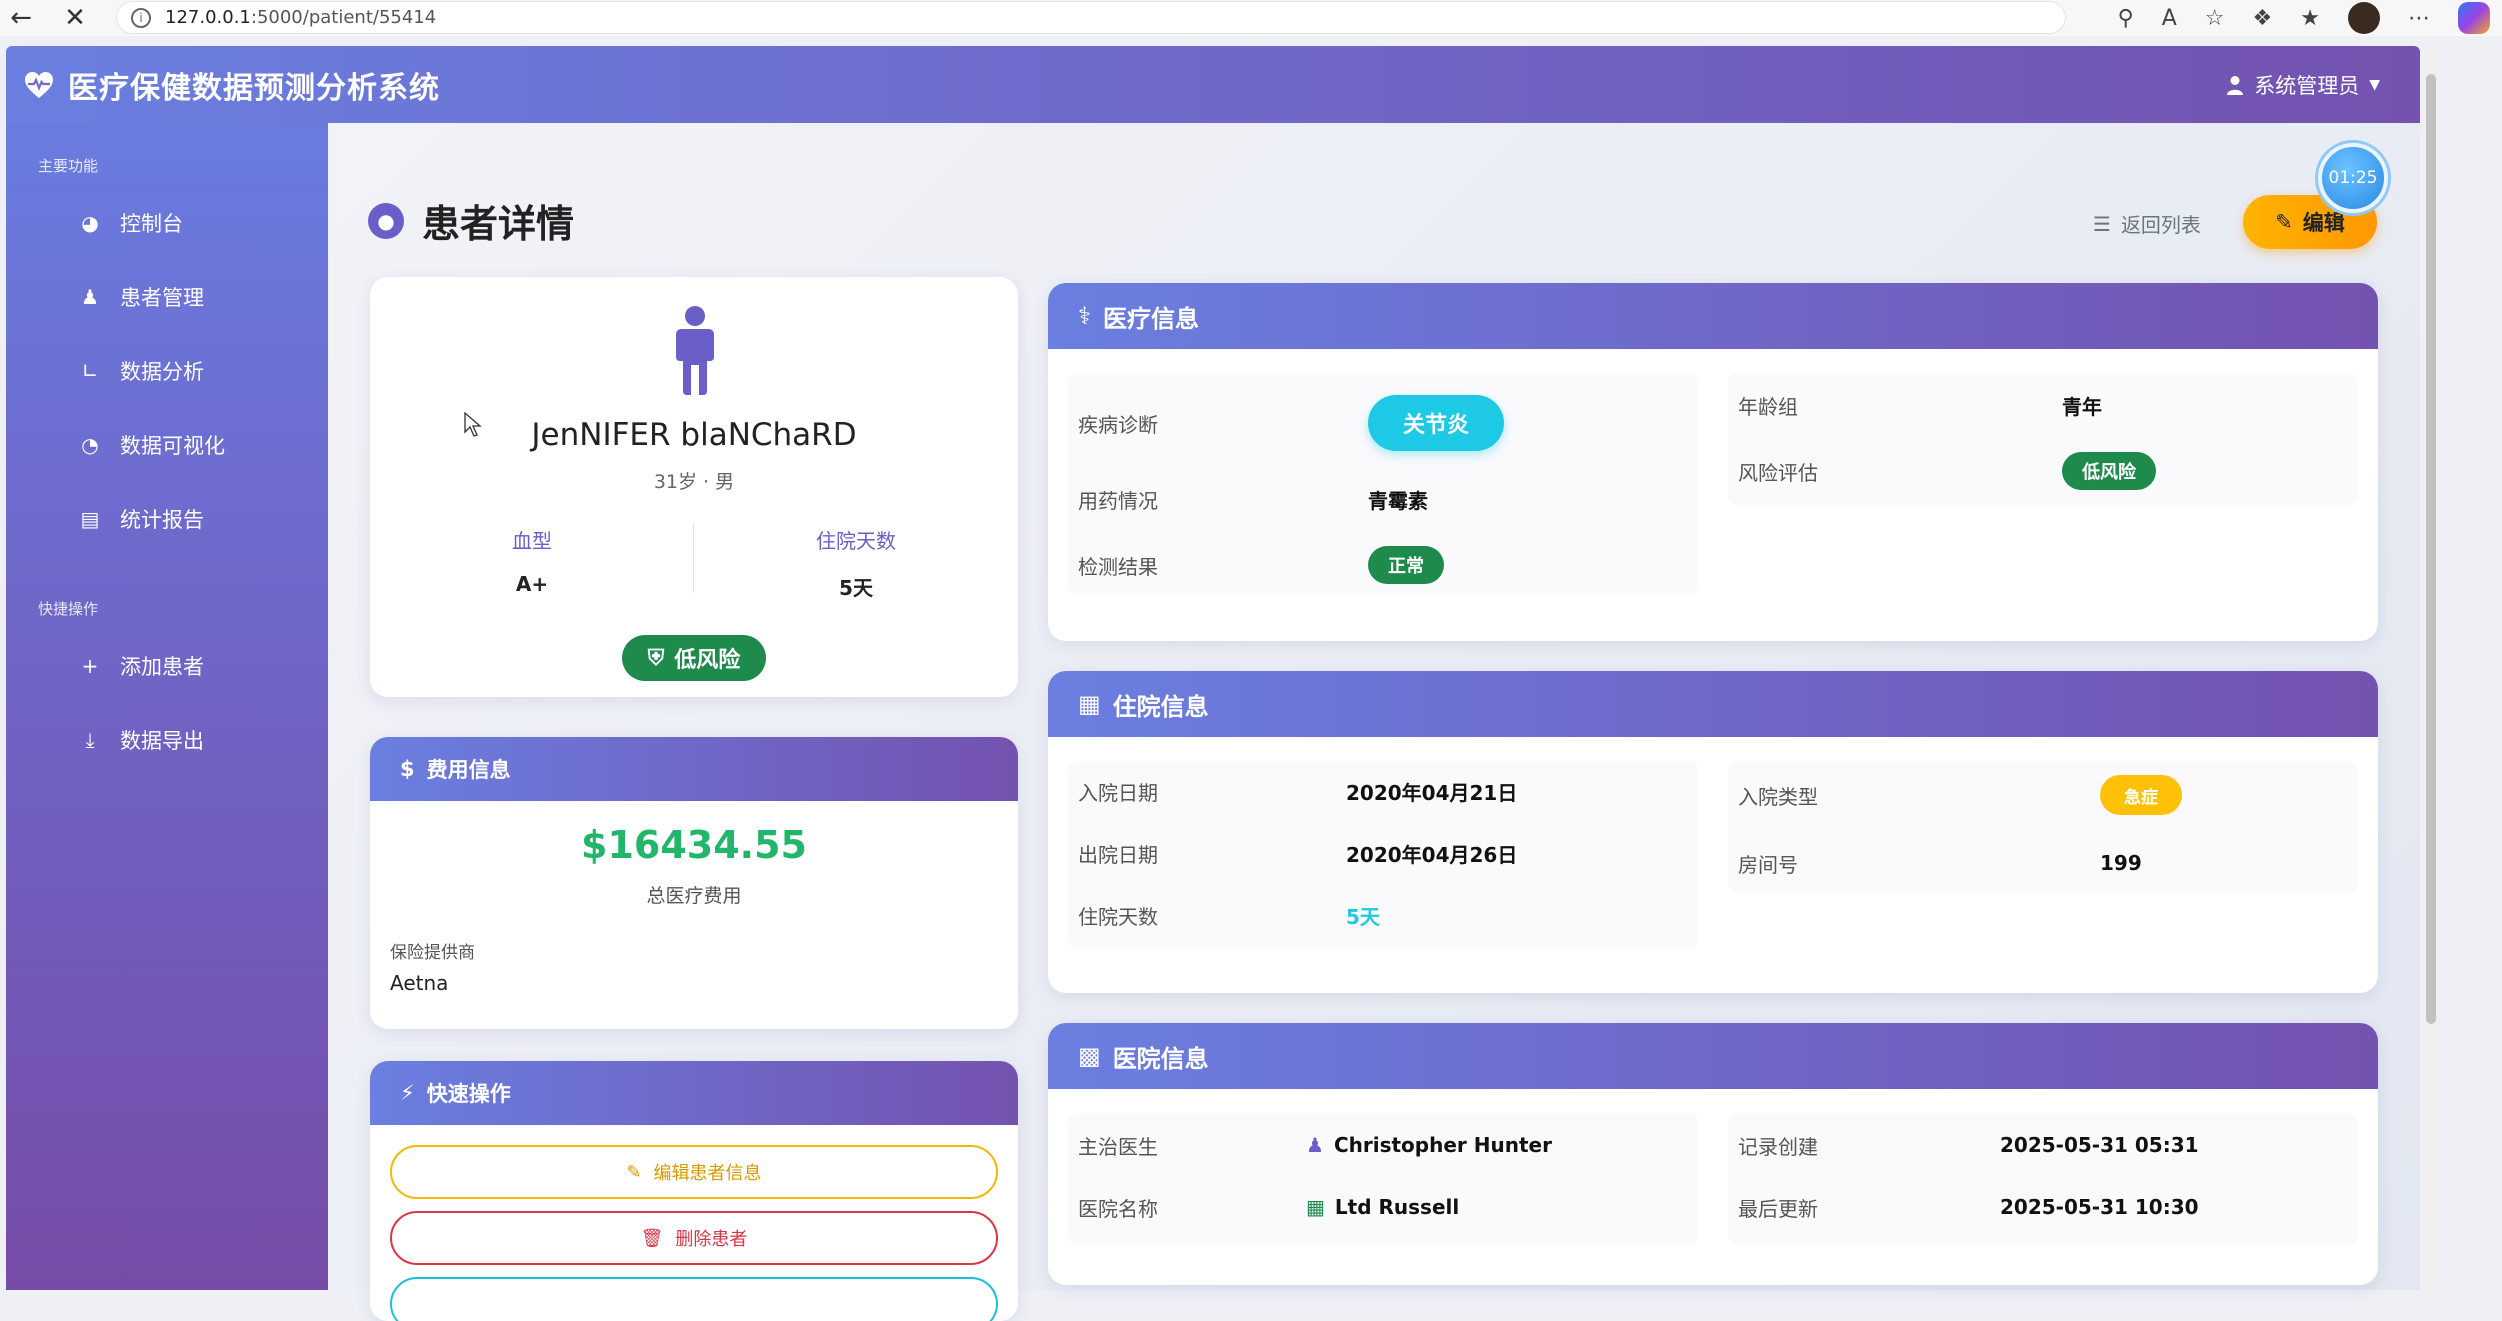 This screenshot has height=1321, width=2502. I want to click on sidebar-item-label: 添加患者, so click(162, 667).